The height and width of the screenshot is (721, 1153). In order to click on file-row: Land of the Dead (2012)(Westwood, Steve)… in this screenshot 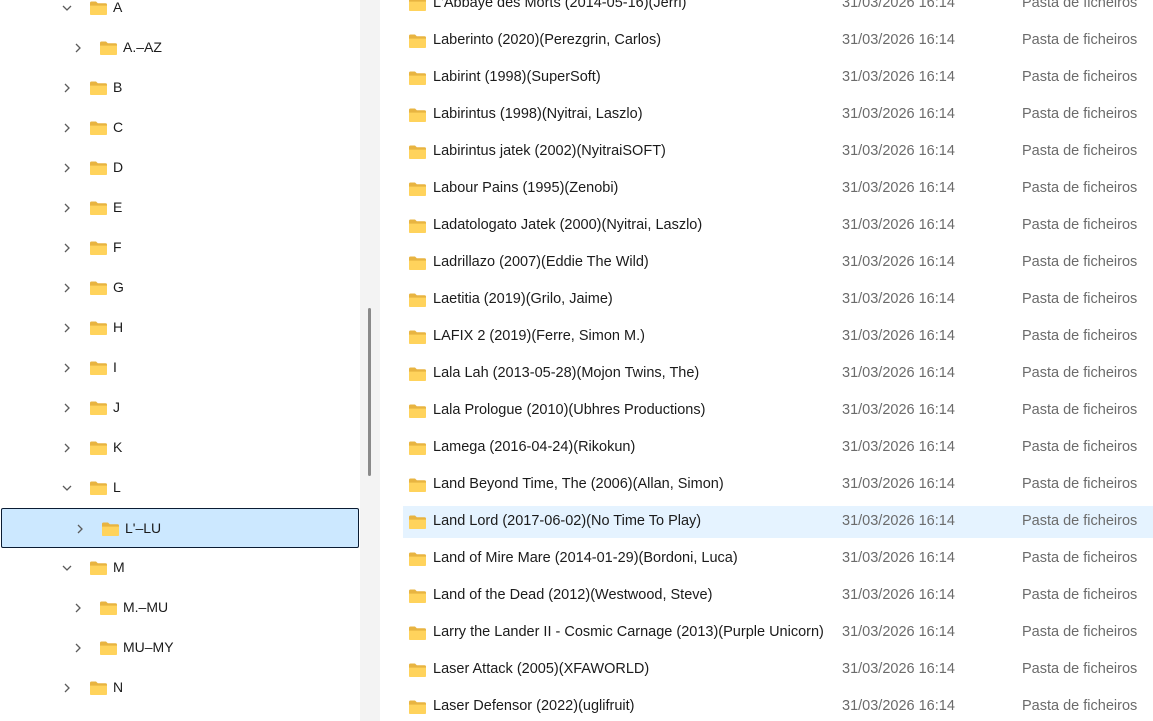, I will do `click(778, 596)`.